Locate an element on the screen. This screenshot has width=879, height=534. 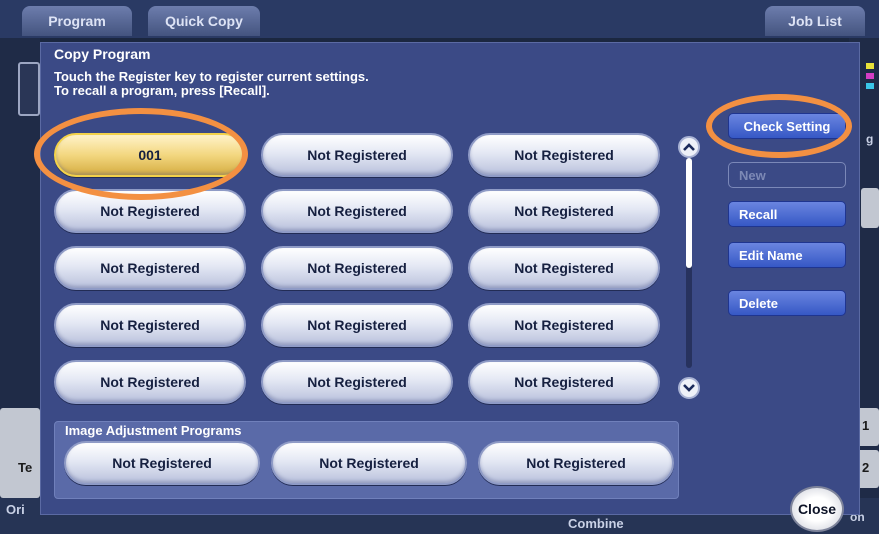
chevron-up-icon is located at coordinates (689, 147).